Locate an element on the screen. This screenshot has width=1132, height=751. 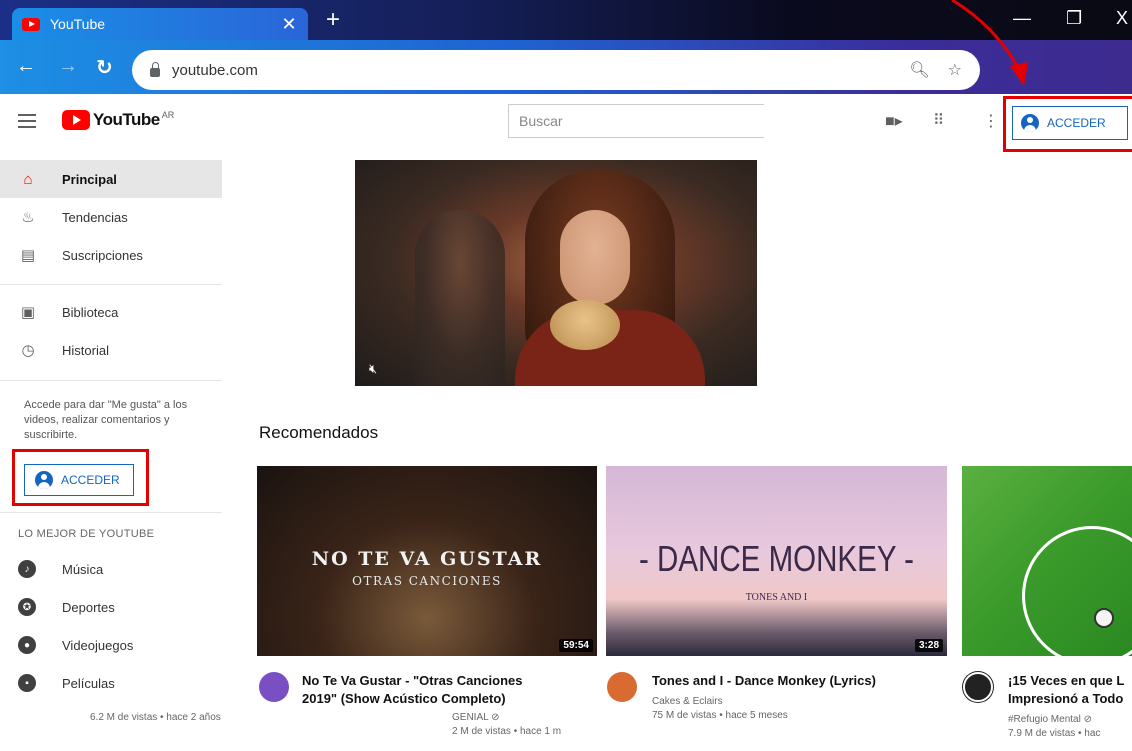
pitch-line is located at coordinates (1077, 591).